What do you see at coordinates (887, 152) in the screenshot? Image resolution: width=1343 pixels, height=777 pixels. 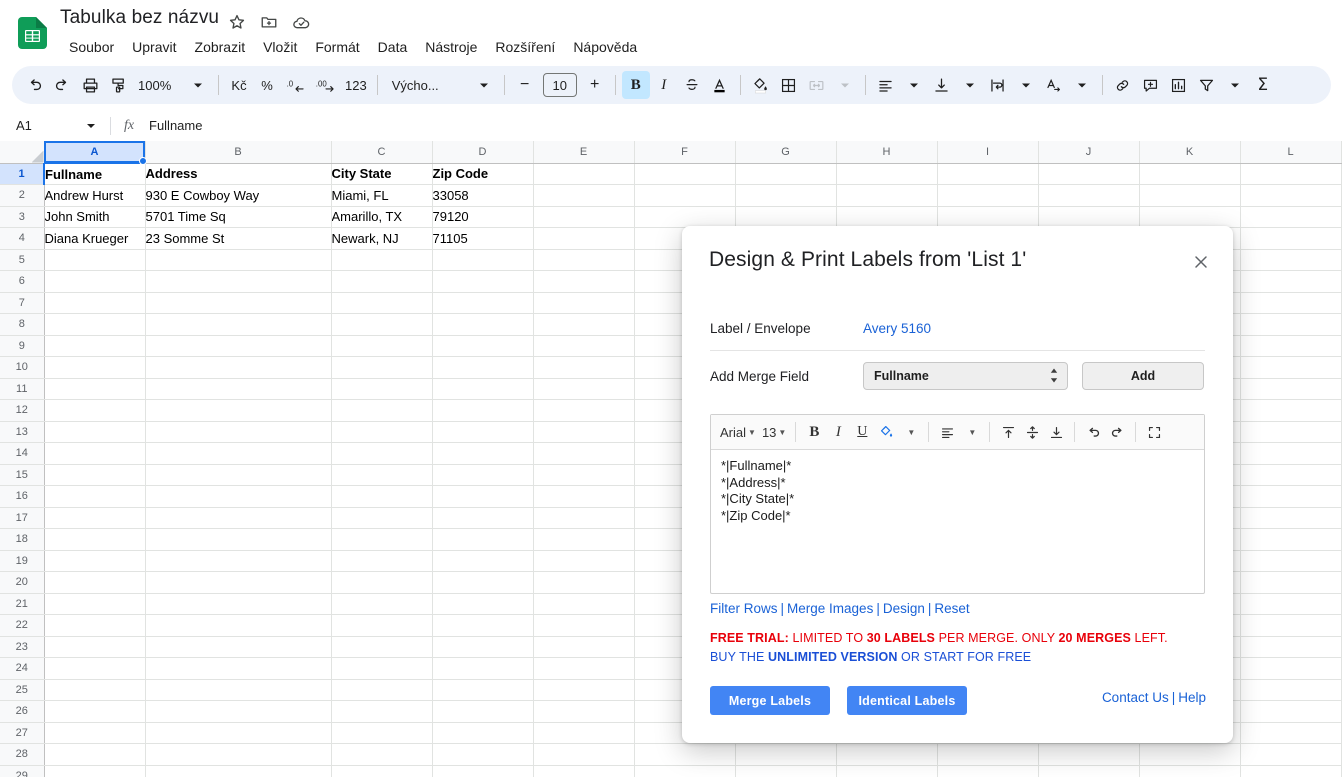 I see `column-header-h: H` at bounding box center [887, 152].